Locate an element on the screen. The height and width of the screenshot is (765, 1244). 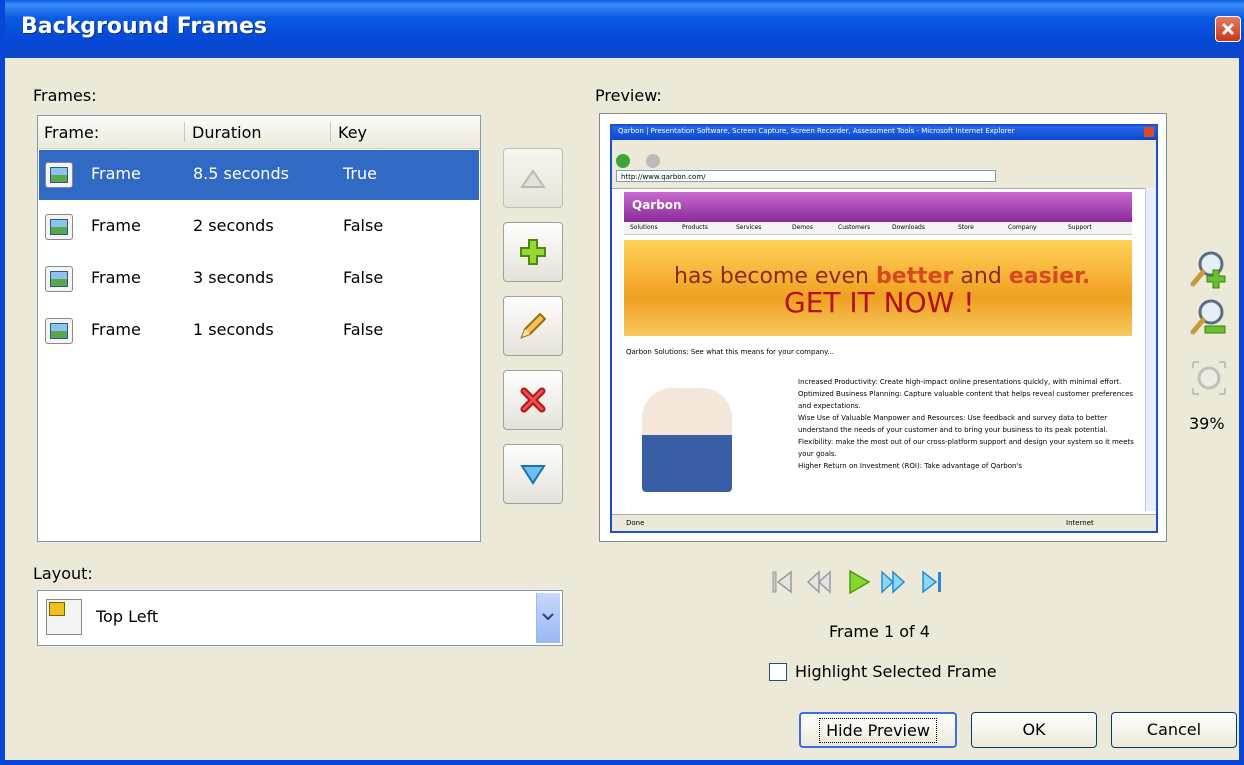
browser-close-icon is located at coordinates (1149, 132).